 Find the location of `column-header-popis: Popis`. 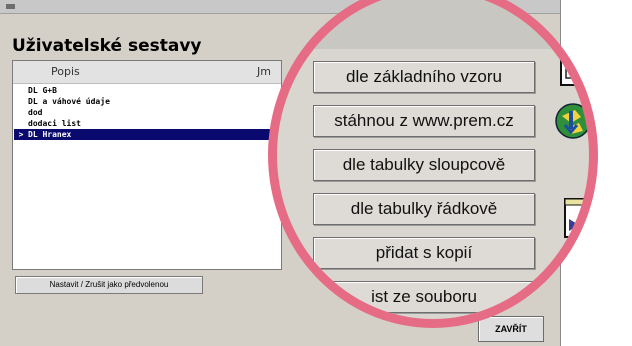

column-header-popis: Popis is located at coordinates (65, 71).